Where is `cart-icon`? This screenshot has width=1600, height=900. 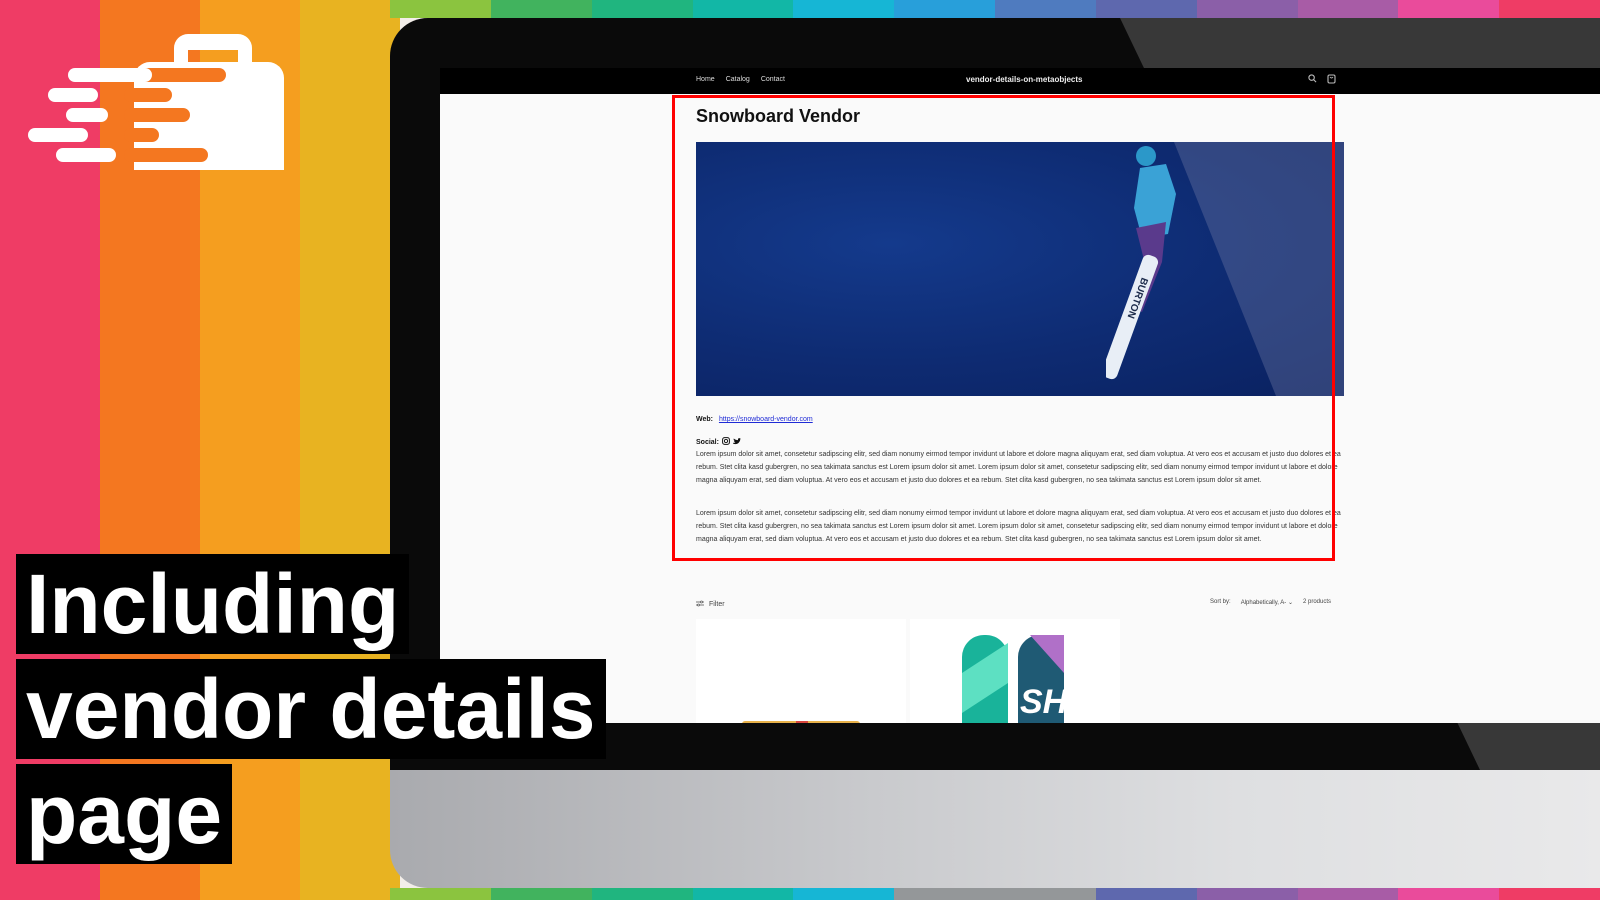 cart-icon is located at coordinates (1331, 80).